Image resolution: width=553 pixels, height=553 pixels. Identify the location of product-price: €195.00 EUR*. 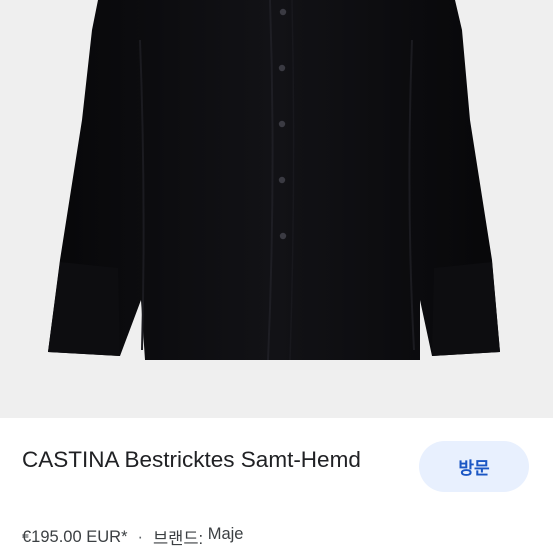
(75, 536).